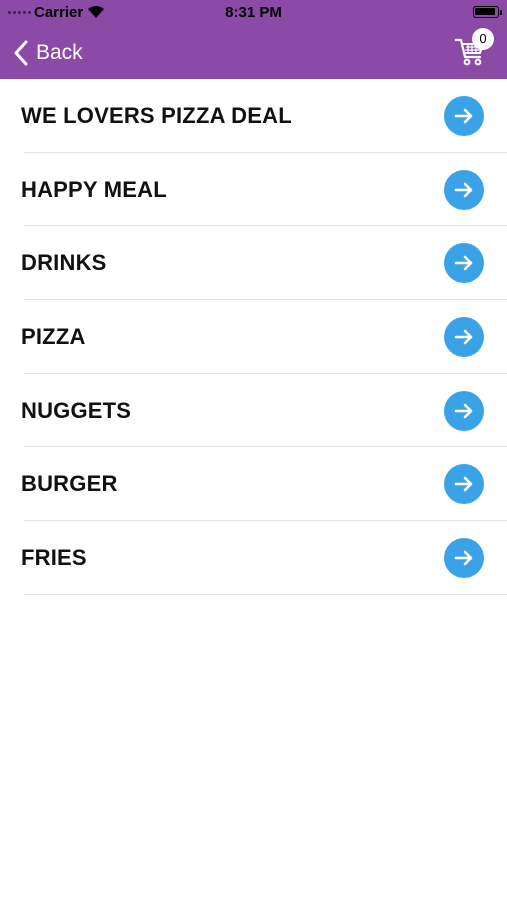  What do you see at coordinates (487, 12) in the screenshot?
I see `battery-icon` at bounding box center [487, 12].